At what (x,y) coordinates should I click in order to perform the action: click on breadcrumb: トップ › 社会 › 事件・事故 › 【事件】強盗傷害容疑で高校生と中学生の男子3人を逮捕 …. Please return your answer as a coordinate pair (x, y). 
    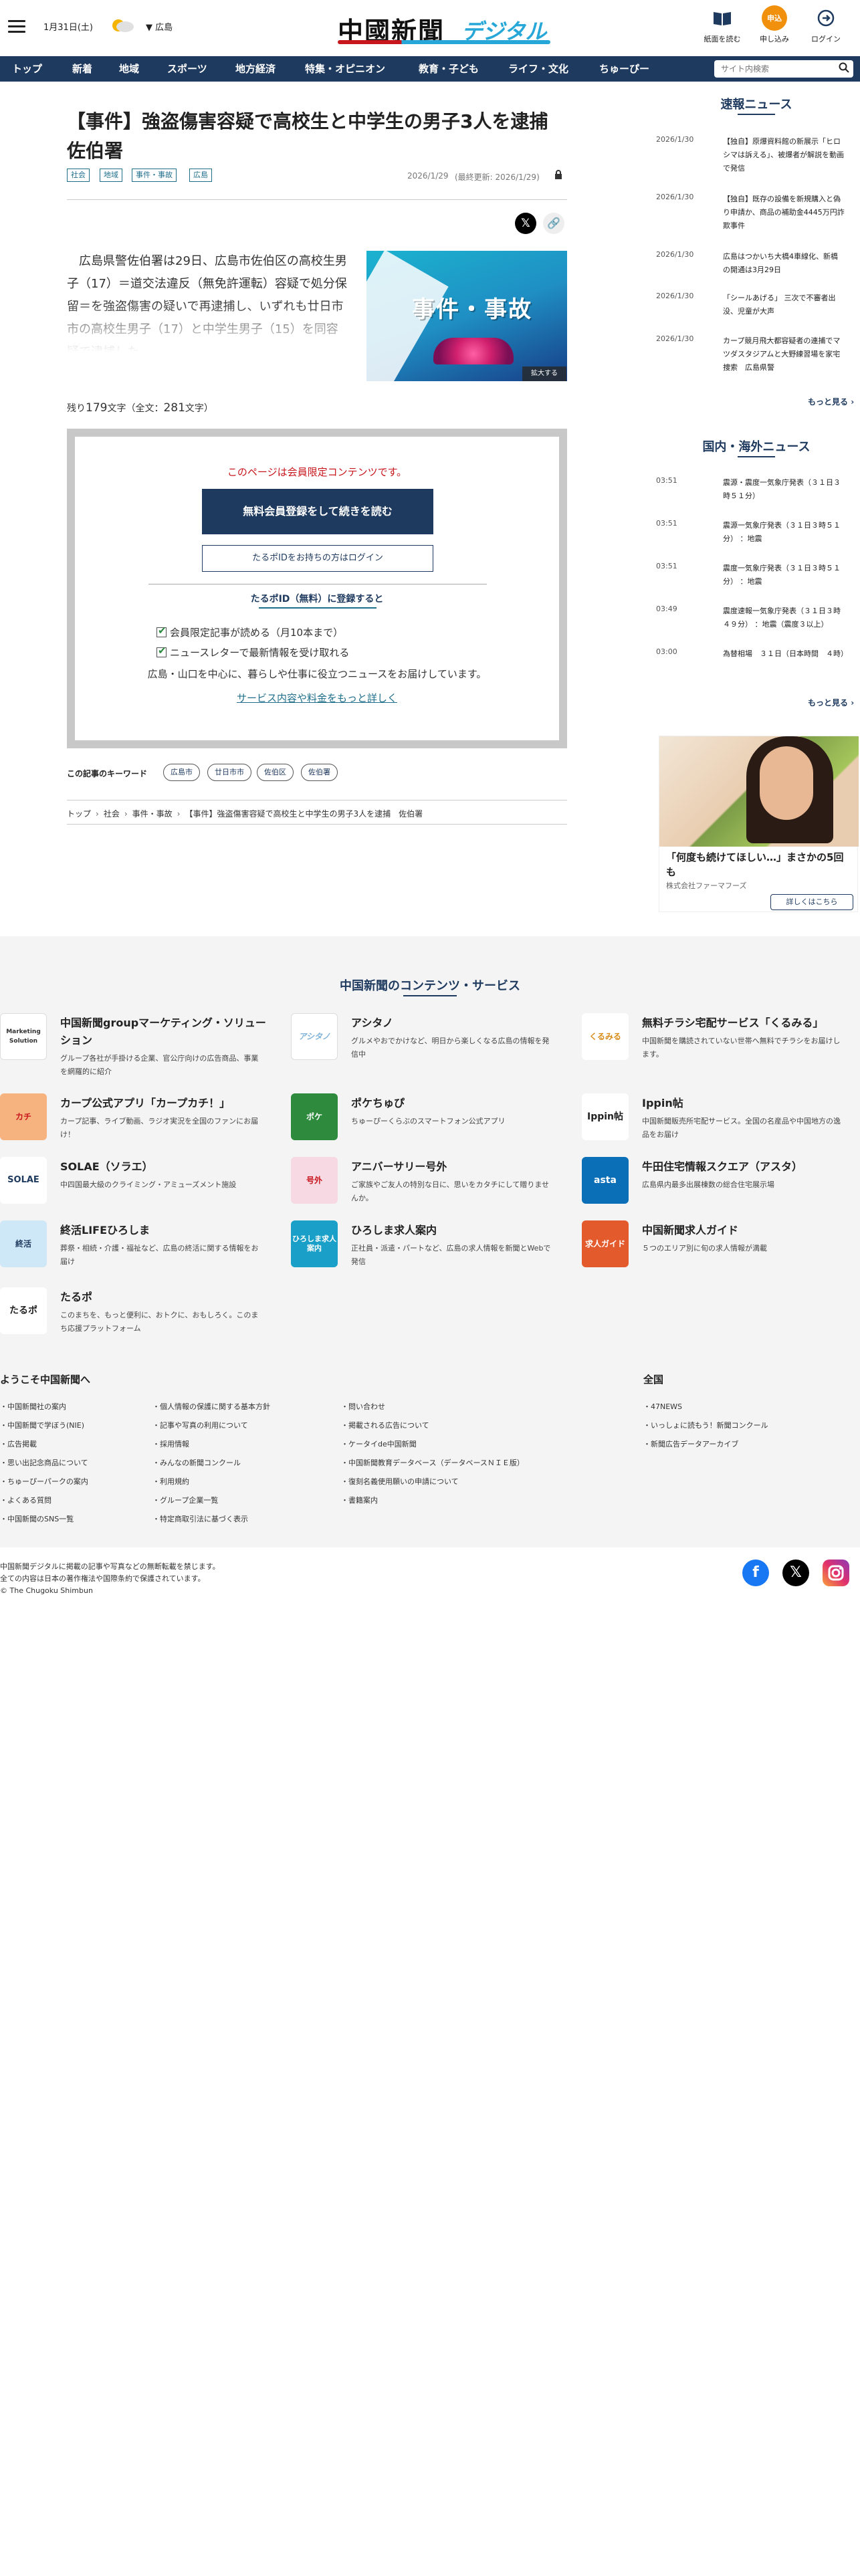
    Looking at the image, I should click on (245, 813).